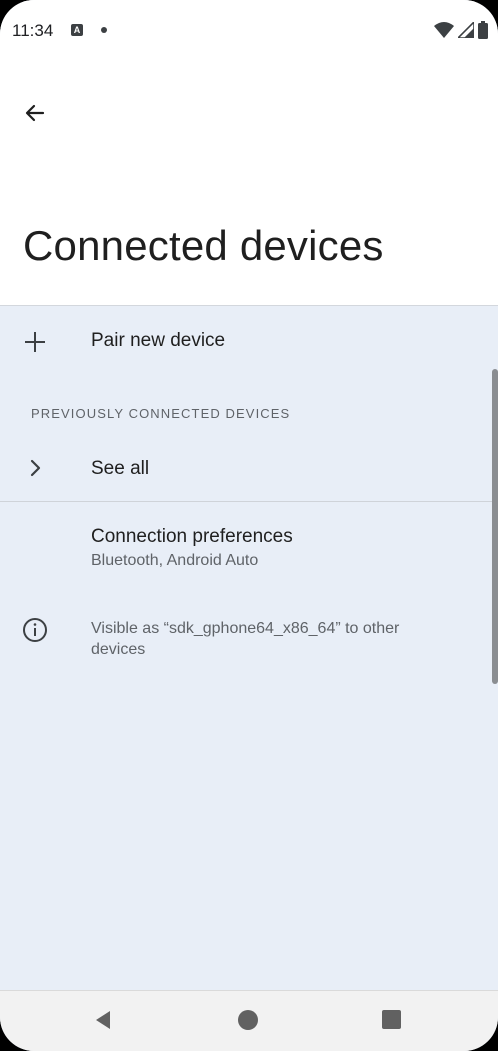 Image resolution: width=498 pixels, height=1051 pixels. Describe the element at coordinates (35, 630) in the screenshot. I see `info-icon` at that location.